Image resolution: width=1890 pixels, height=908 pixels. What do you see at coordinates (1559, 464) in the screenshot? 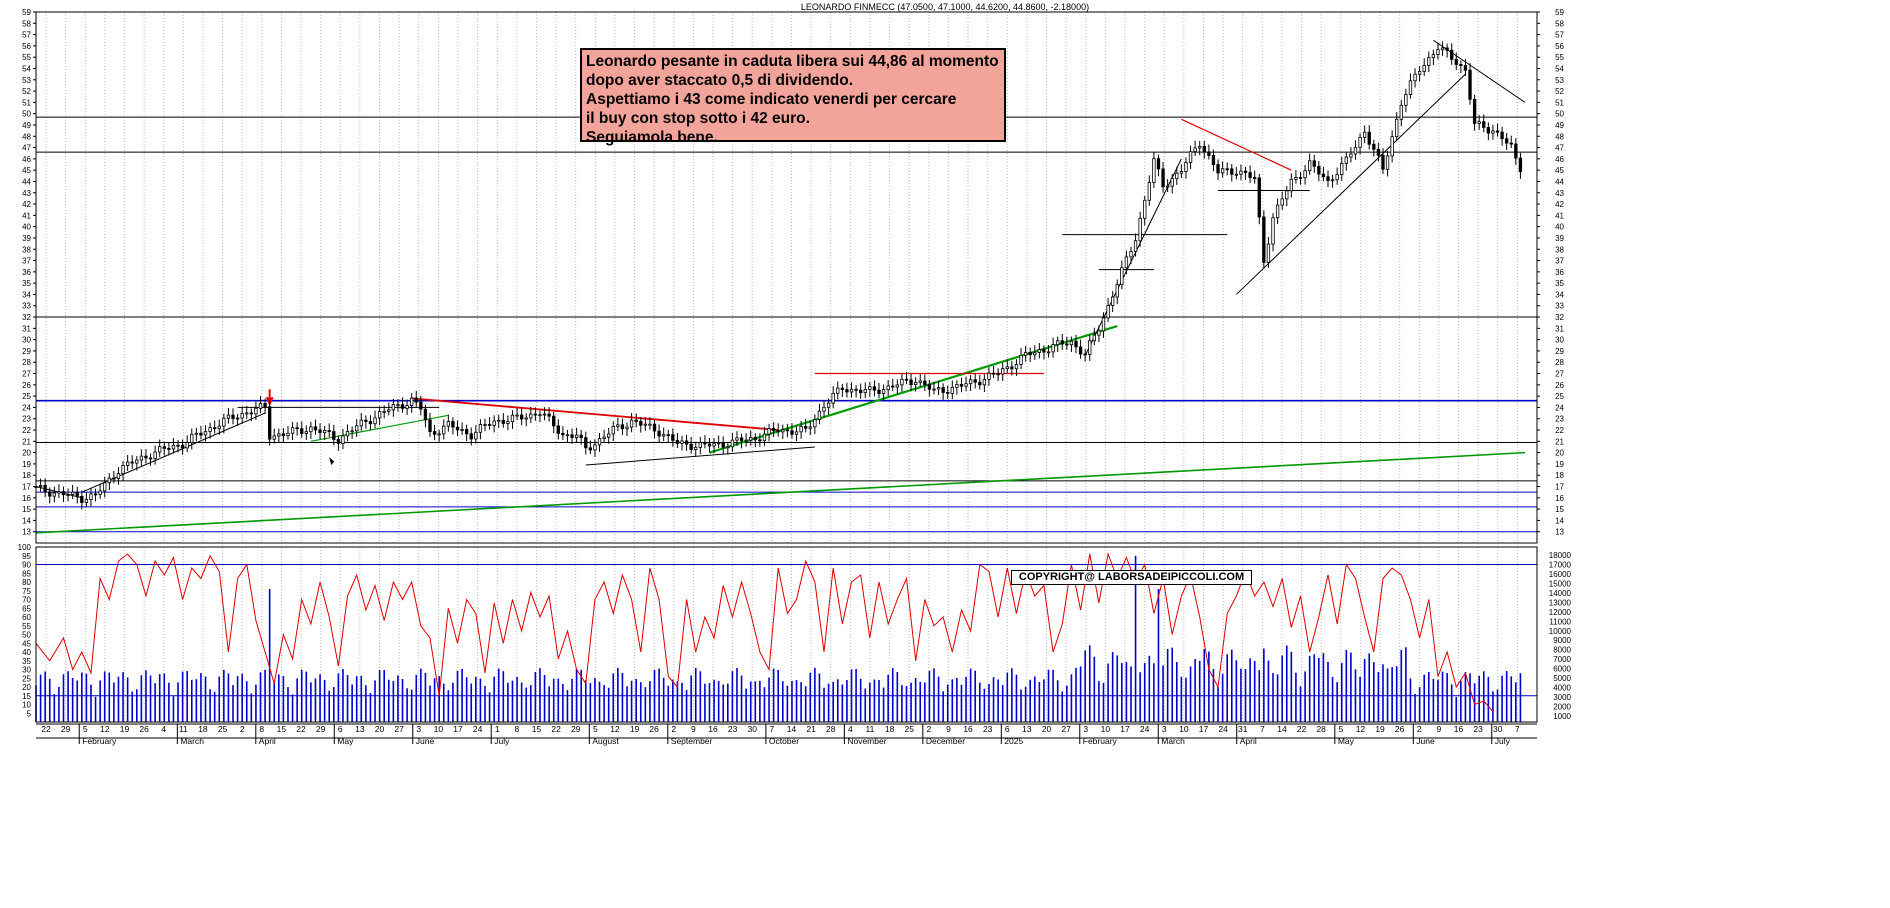
I see `y-tick-label-right: 19` at bounding box center [1559, 464].